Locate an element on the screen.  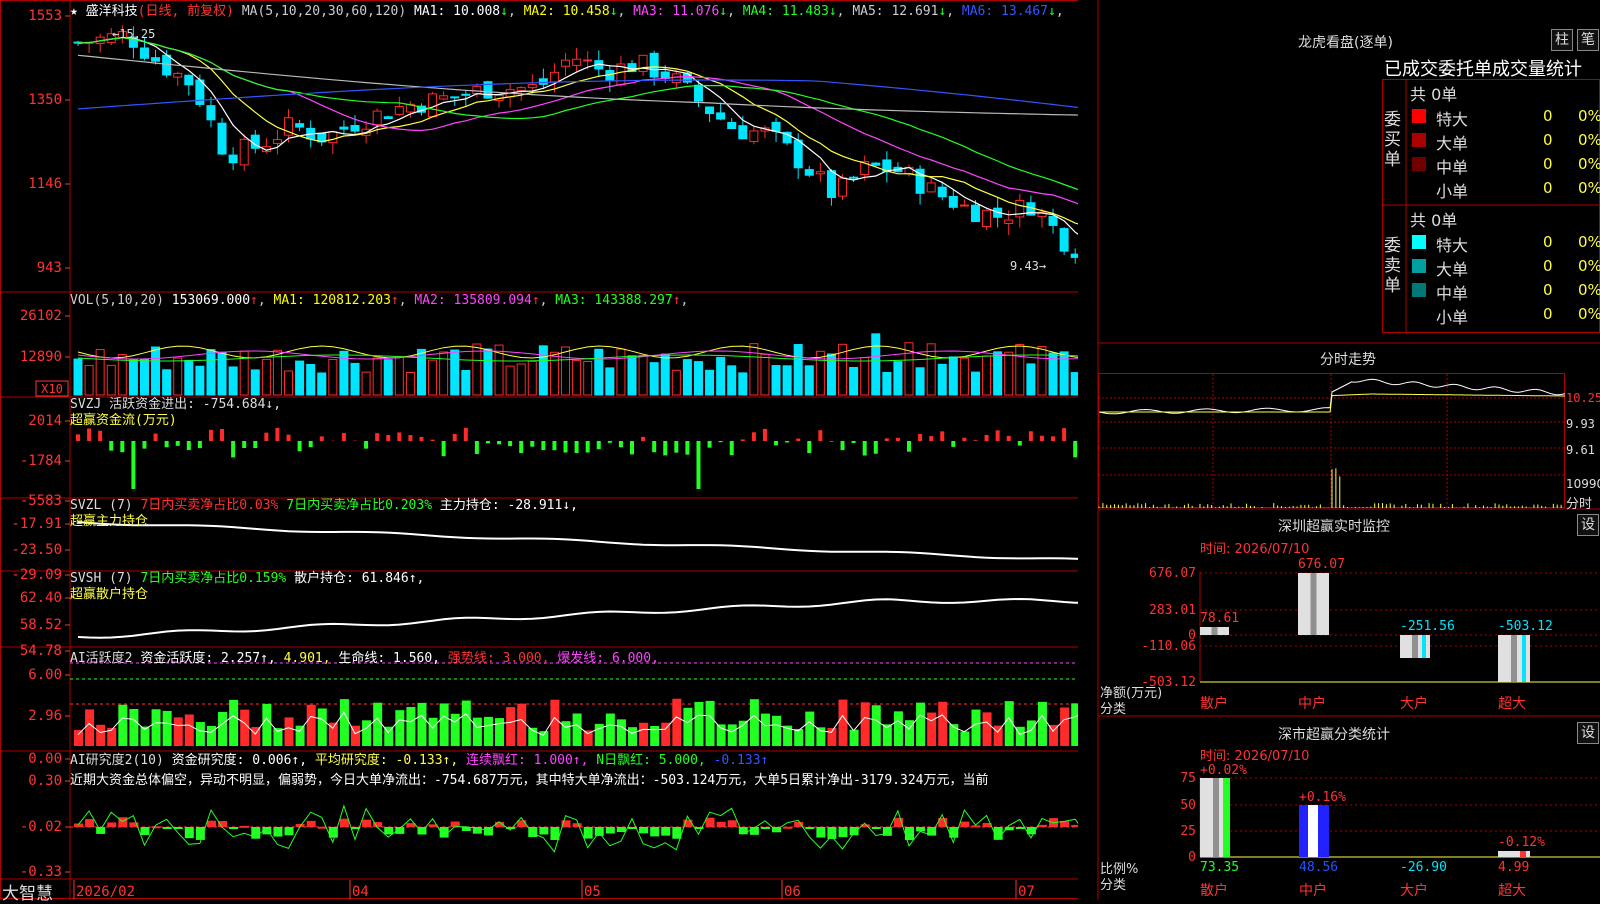
sell-row-2: 大单00% is located at coordinates (1505, 266).